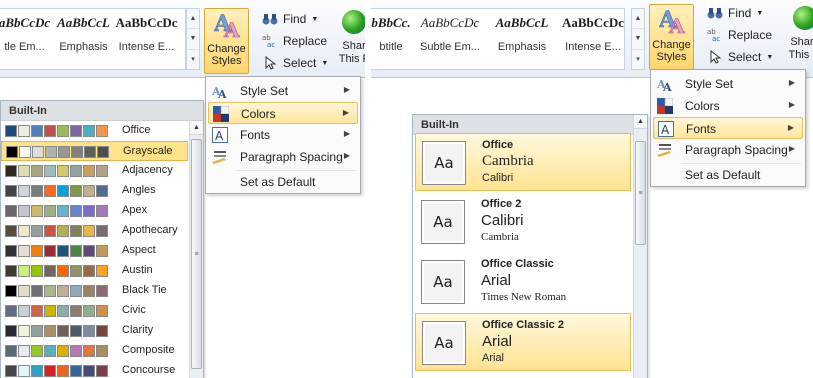 The width and height of the screenshot is (813, 378). I want to click on style-sample: aBbCcDc, so click(25, 22).